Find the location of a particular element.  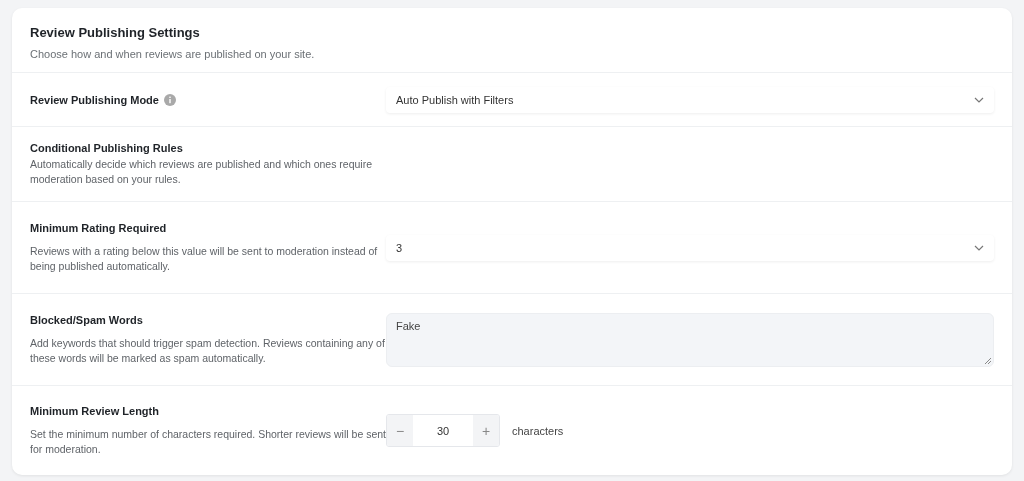

setting-description: Reviews with a rating below this value will be sent to moderation instead of being published automatically. is located at coordinates (204, 258).